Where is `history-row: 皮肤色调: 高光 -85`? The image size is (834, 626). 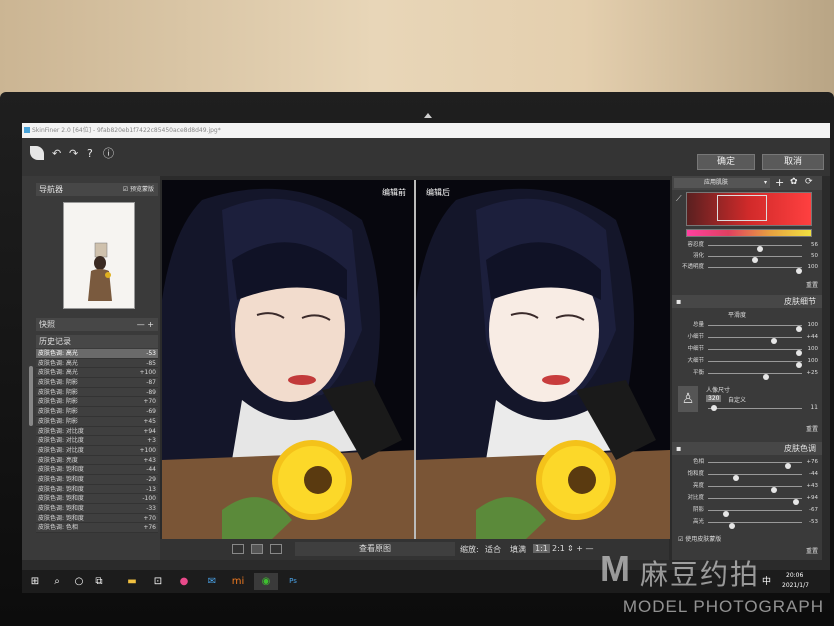 history-row: 皮肤色调: 高光 -85 is located at coordinates (97, 363).